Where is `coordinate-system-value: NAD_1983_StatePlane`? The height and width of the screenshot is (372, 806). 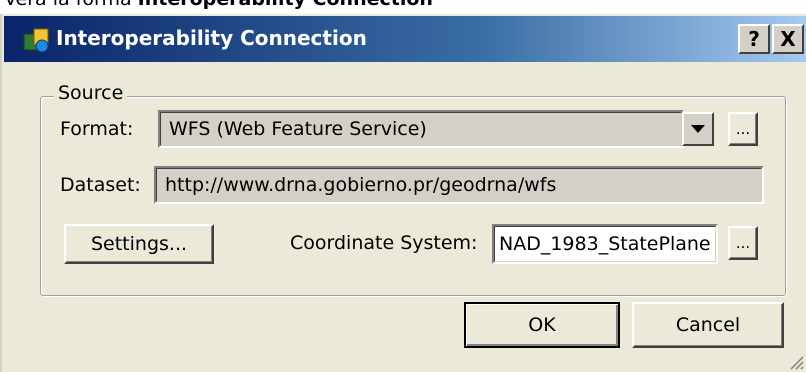 coordinate-system-value: NAD_1983_StatePlane is located at coordinates (605, 244).